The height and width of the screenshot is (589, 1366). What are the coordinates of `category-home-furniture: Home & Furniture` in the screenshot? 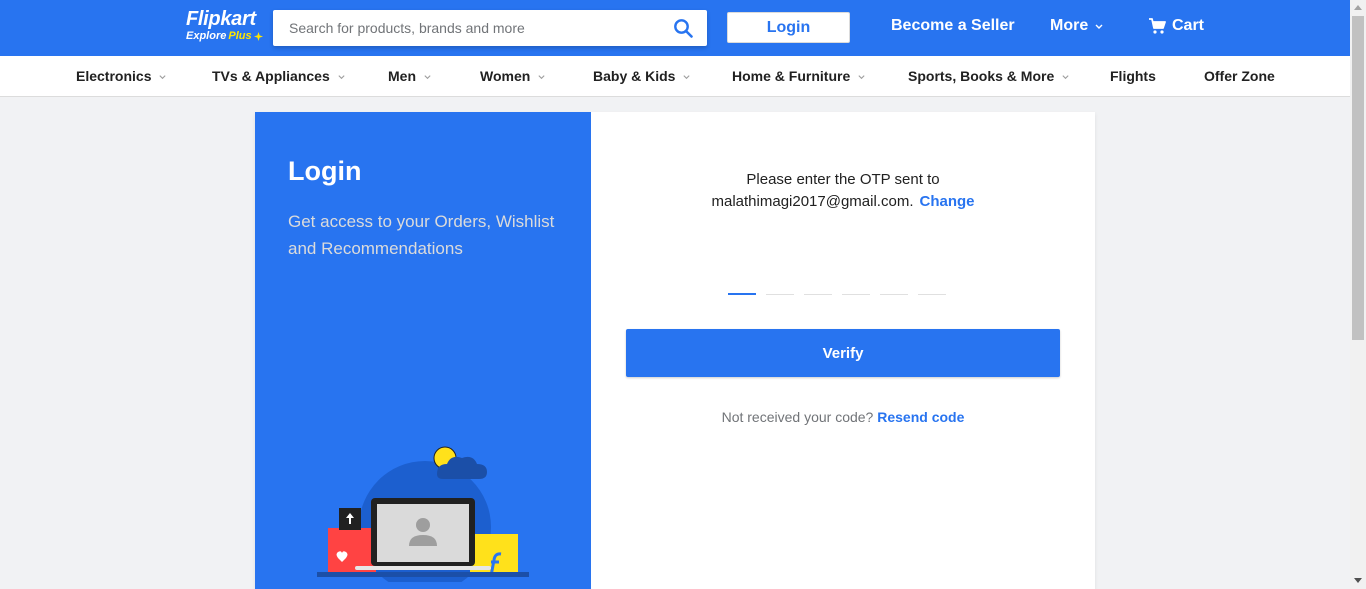 It's located at (799, 76).